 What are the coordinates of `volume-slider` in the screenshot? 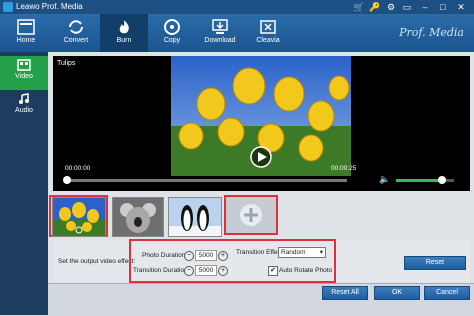 It's located at (425, 180).